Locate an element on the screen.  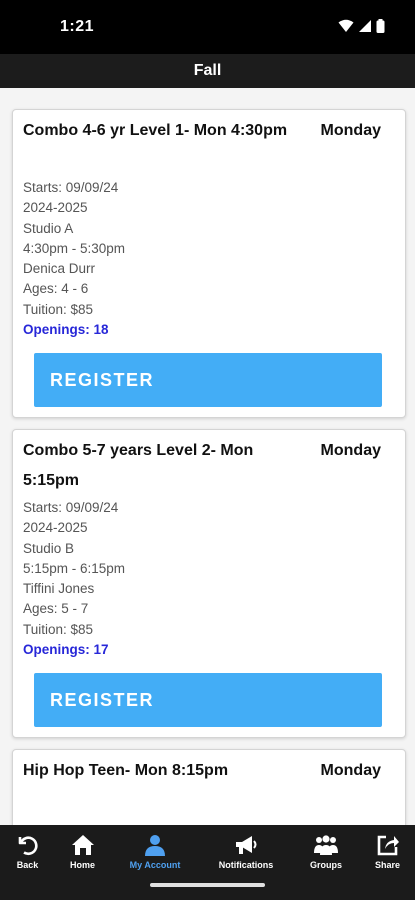
class-openings: Openings: 18 is located at coordinates (66, 330).